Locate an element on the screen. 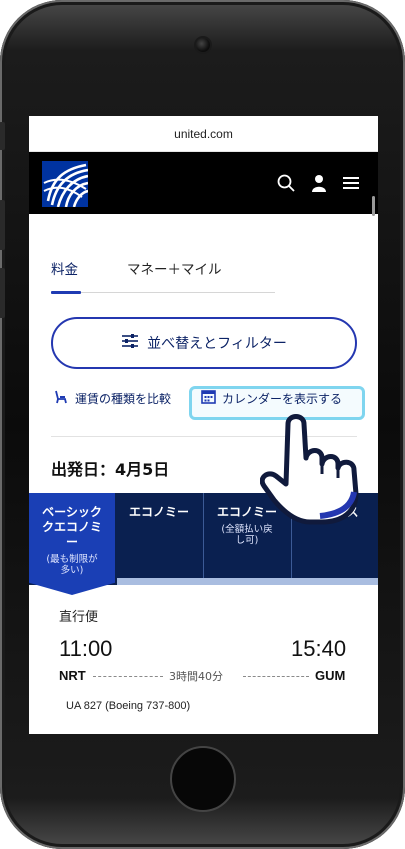  site-header is located at coordinates (203, 183).